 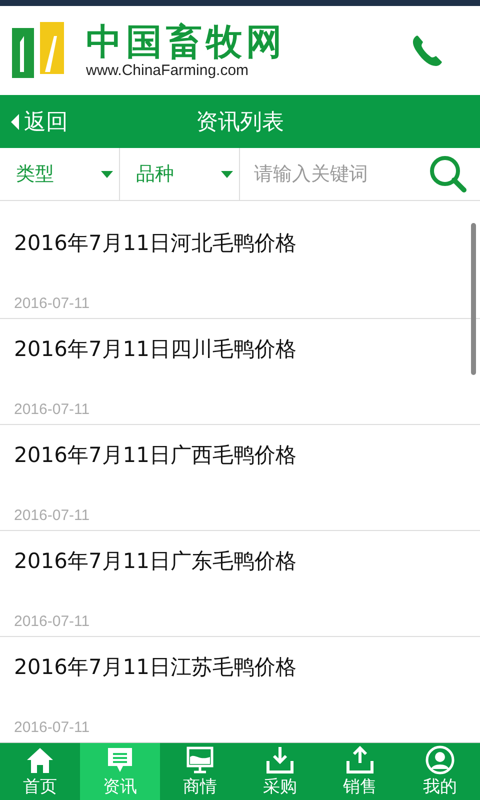 What do you see at coordinates (156, 561) in the screenshot?
I see `news-title: 2016年7月11日广东毛鸭价格` at bounding box center [156, 561].